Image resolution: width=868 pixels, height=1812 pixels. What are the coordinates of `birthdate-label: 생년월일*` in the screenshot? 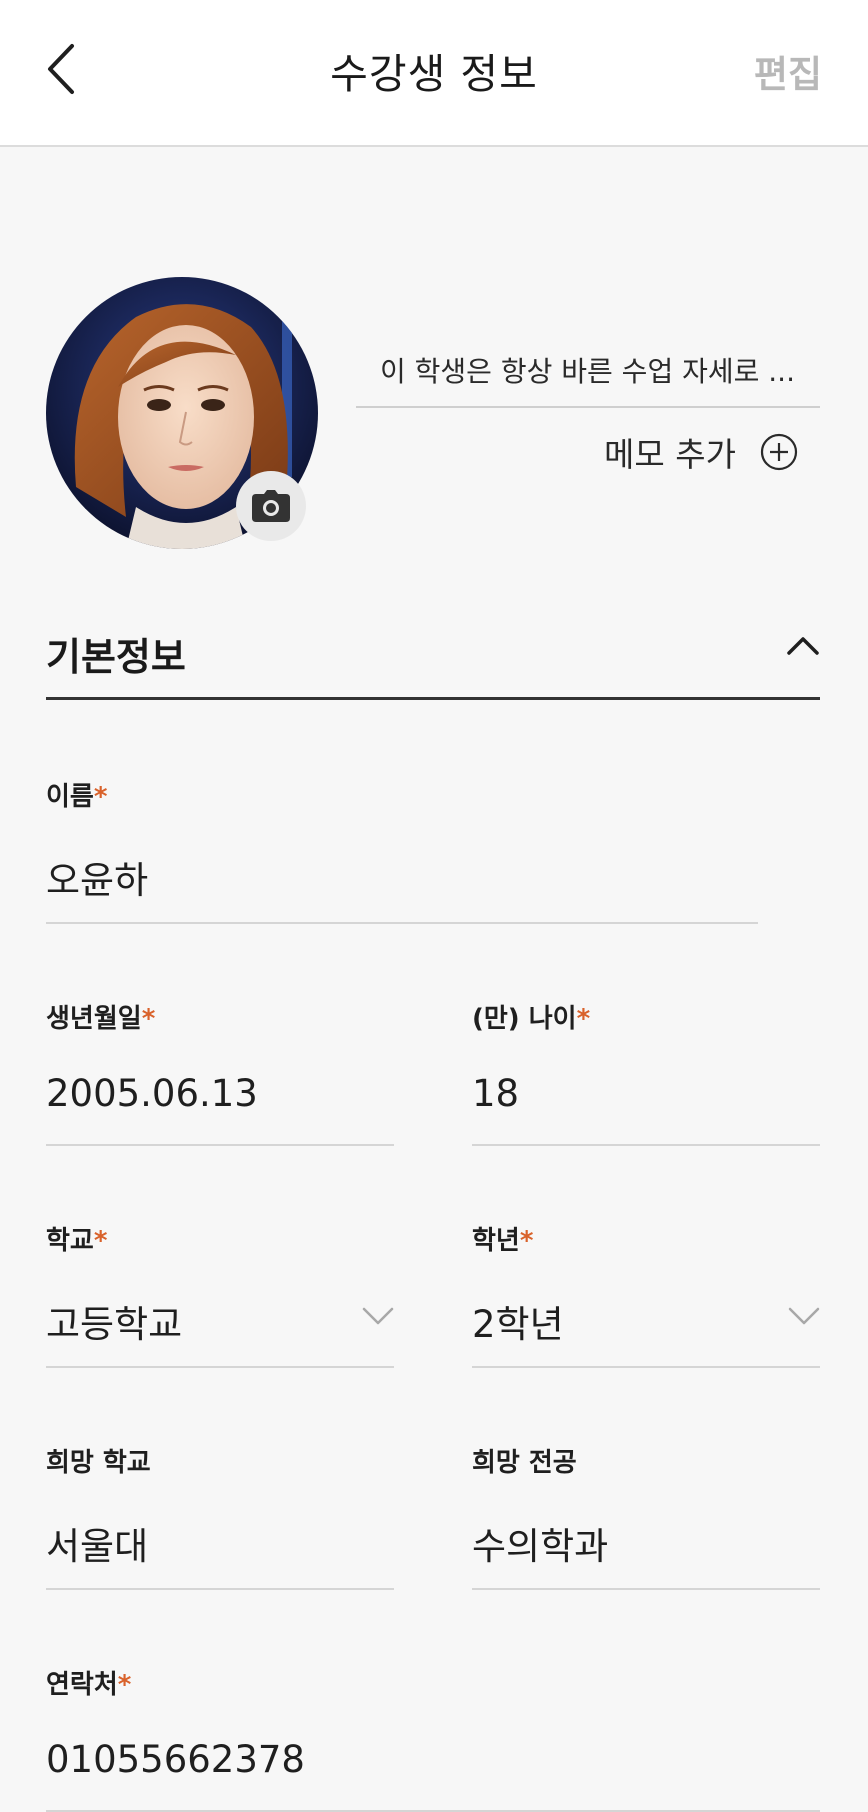 It's located at (101, 1019).